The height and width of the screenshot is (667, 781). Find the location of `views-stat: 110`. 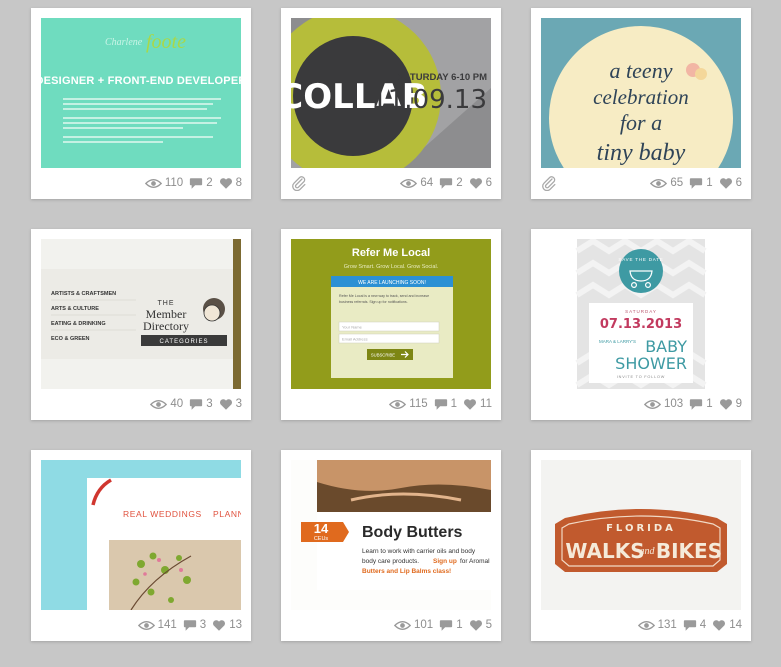

views-stat: 110 is located at coordinates (164, 183).